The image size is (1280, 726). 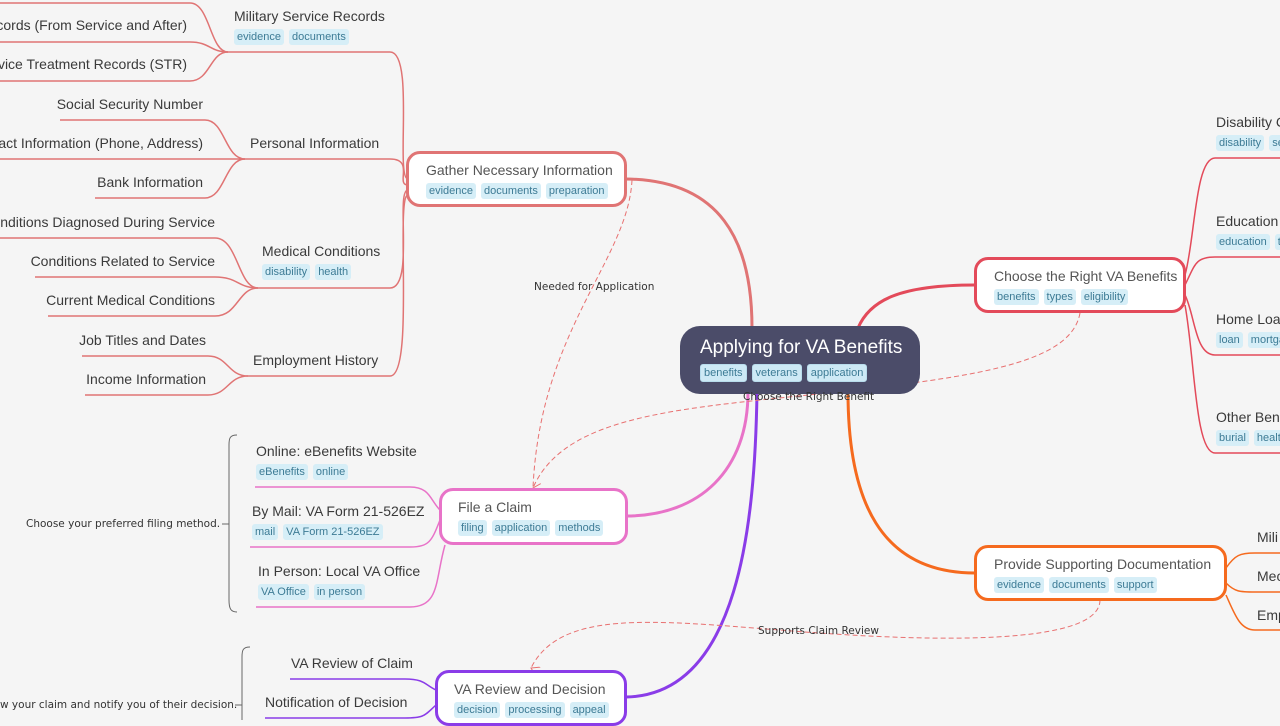 I want to click on support-child-node: Emp, so click(x=1268, y=615).